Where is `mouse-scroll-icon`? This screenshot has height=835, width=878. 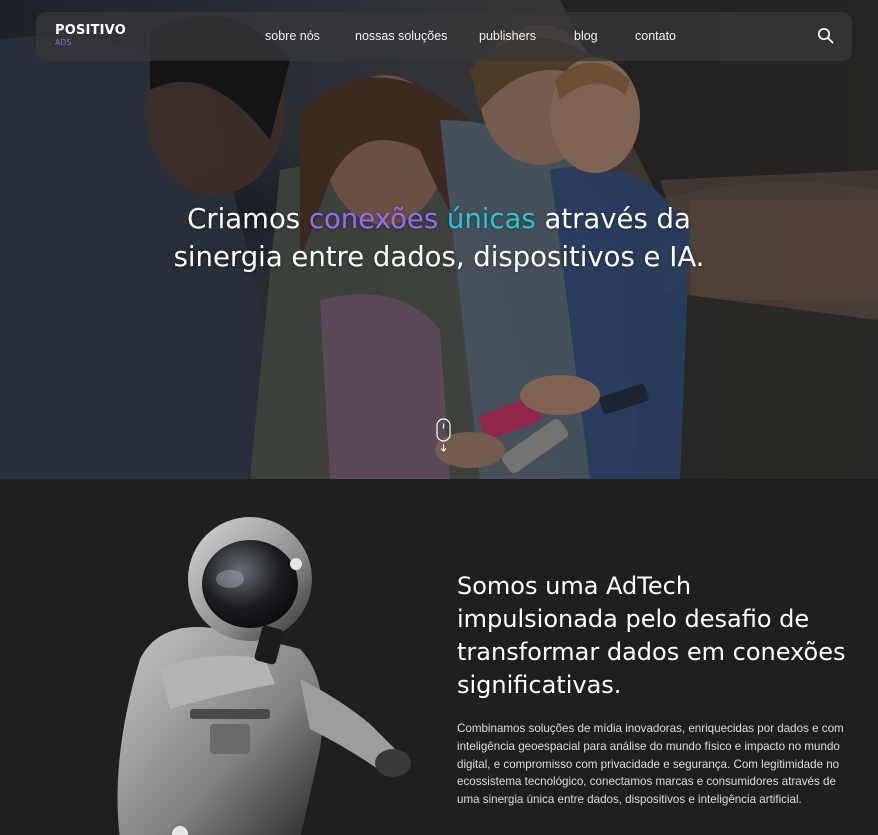
mouse-scroll-icon is located at coordinates (443, 435).